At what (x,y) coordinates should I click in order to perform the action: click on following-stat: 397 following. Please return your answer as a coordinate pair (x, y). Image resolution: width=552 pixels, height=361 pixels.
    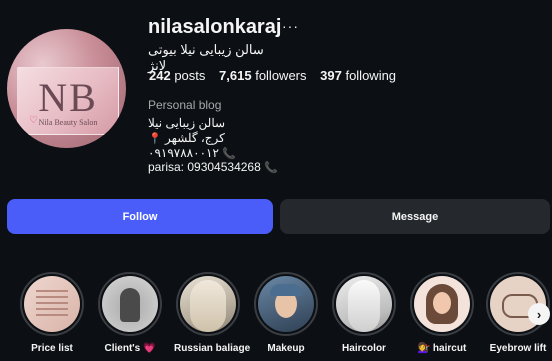
    Looking at the image, I should click on (358, 75).